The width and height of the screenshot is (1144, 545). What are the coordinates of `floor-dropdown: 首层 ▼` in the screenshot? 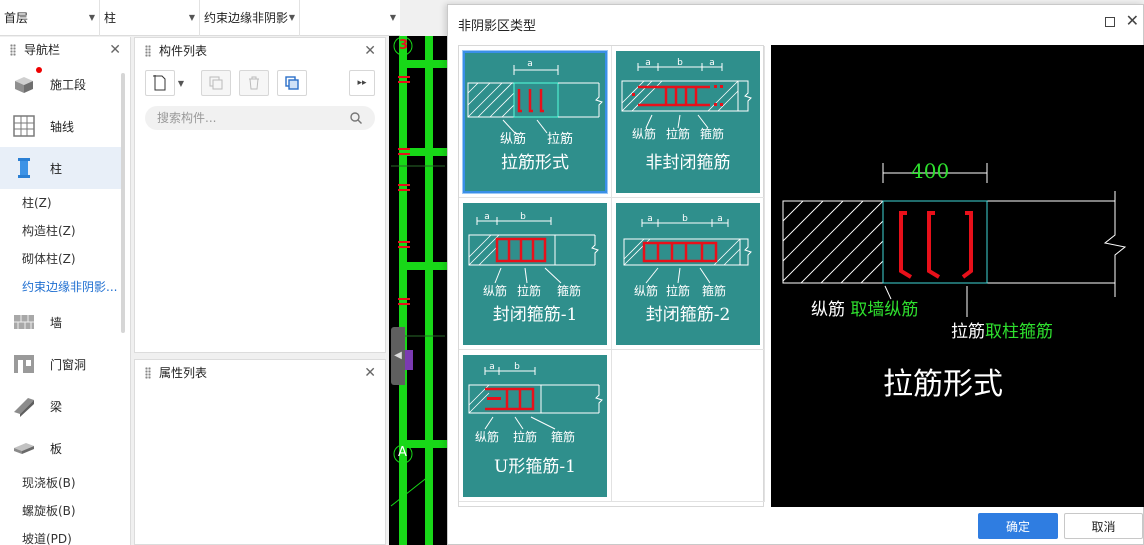 It's located at (50, 18).